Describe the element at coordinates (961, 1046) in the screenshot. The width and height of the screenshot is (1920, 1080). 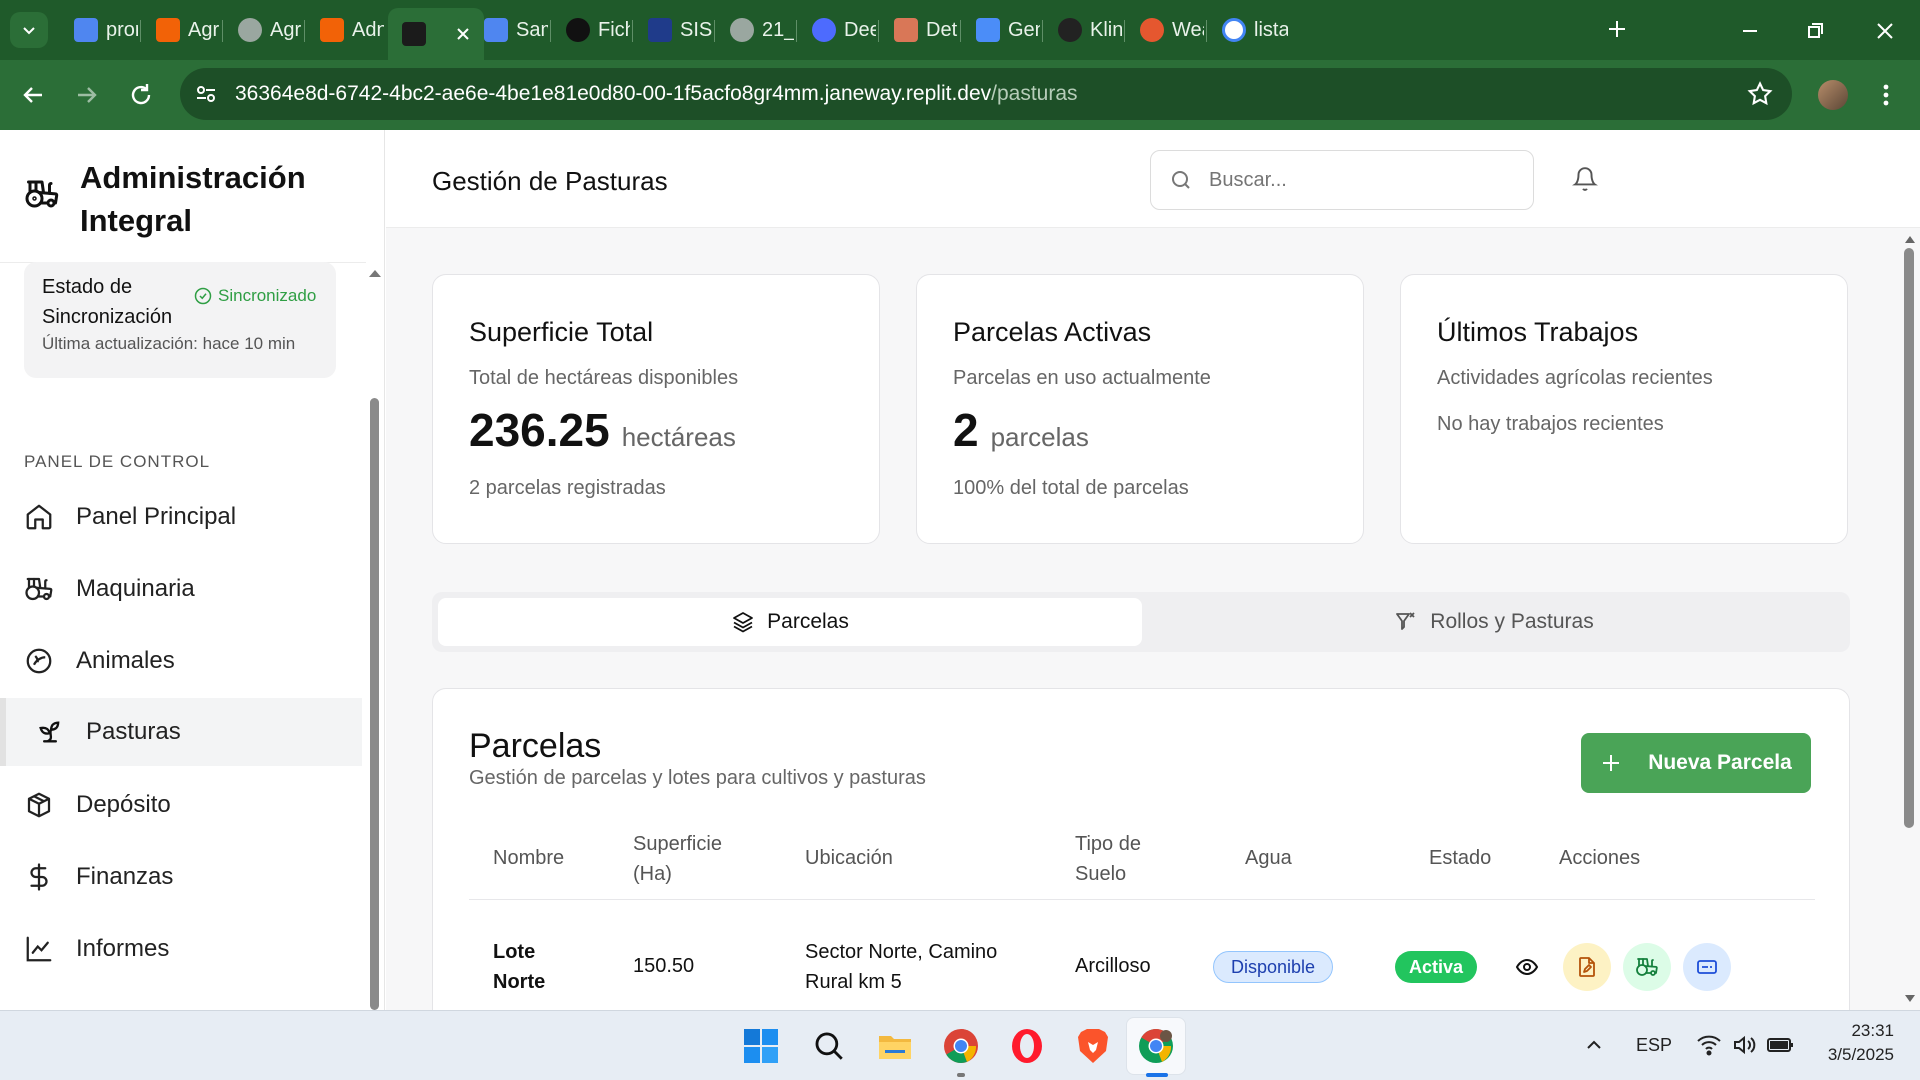
I see `chrome-icon` at that location.